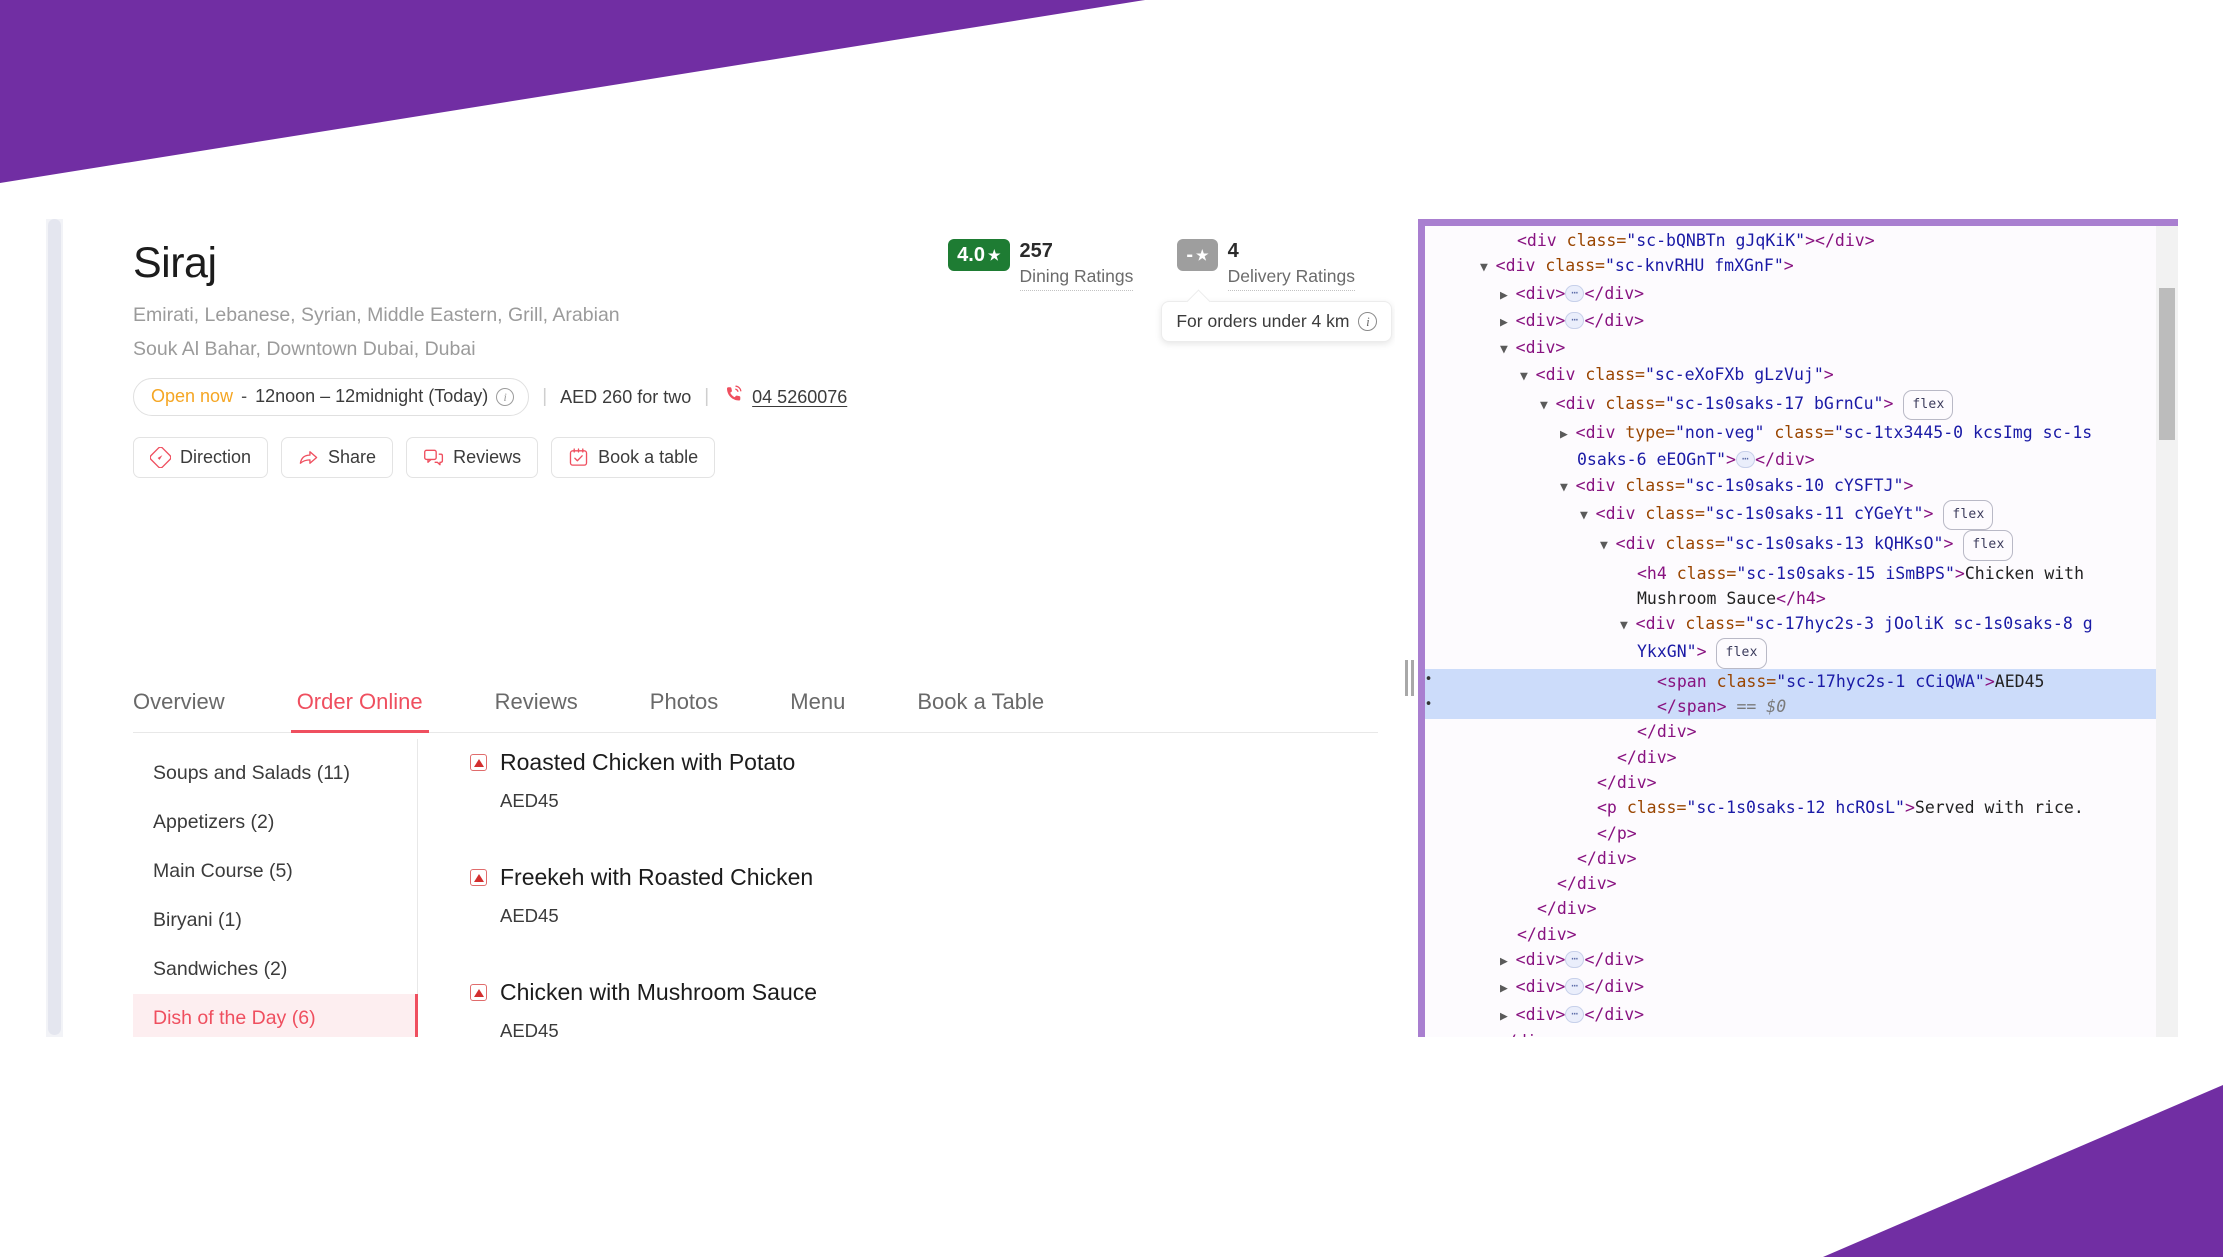  I want to click on category-dish-of-the-day: Dish of the Day (6), so click(275, 1015).